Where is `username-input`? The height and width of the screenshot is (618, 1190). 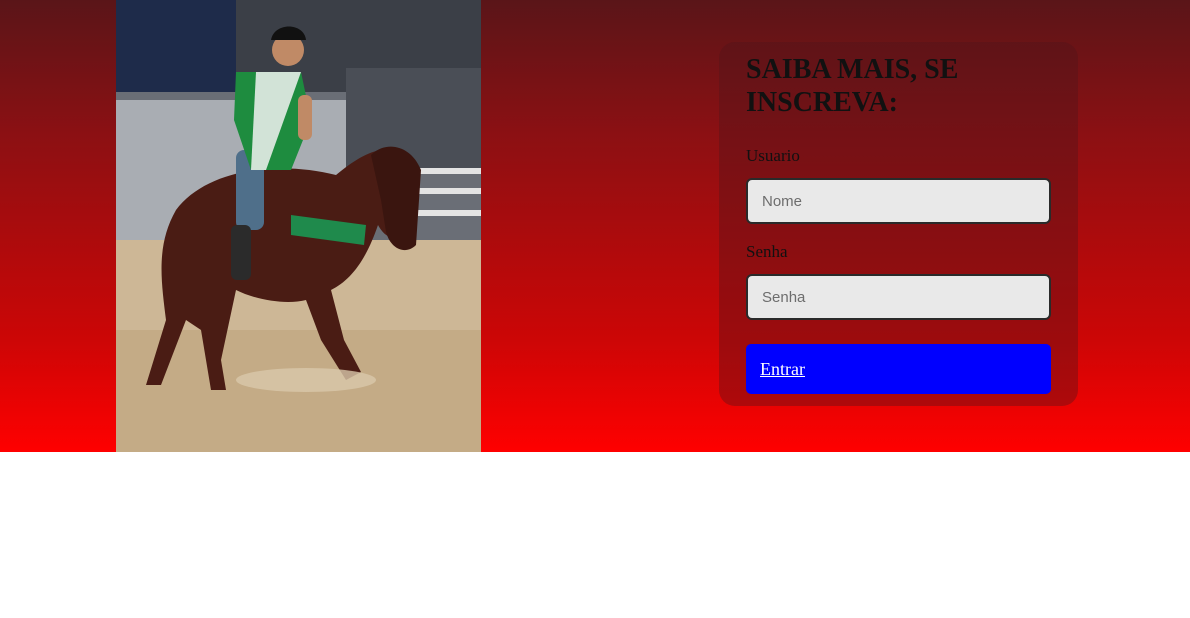
username-input is located at coordinates (898, 201).